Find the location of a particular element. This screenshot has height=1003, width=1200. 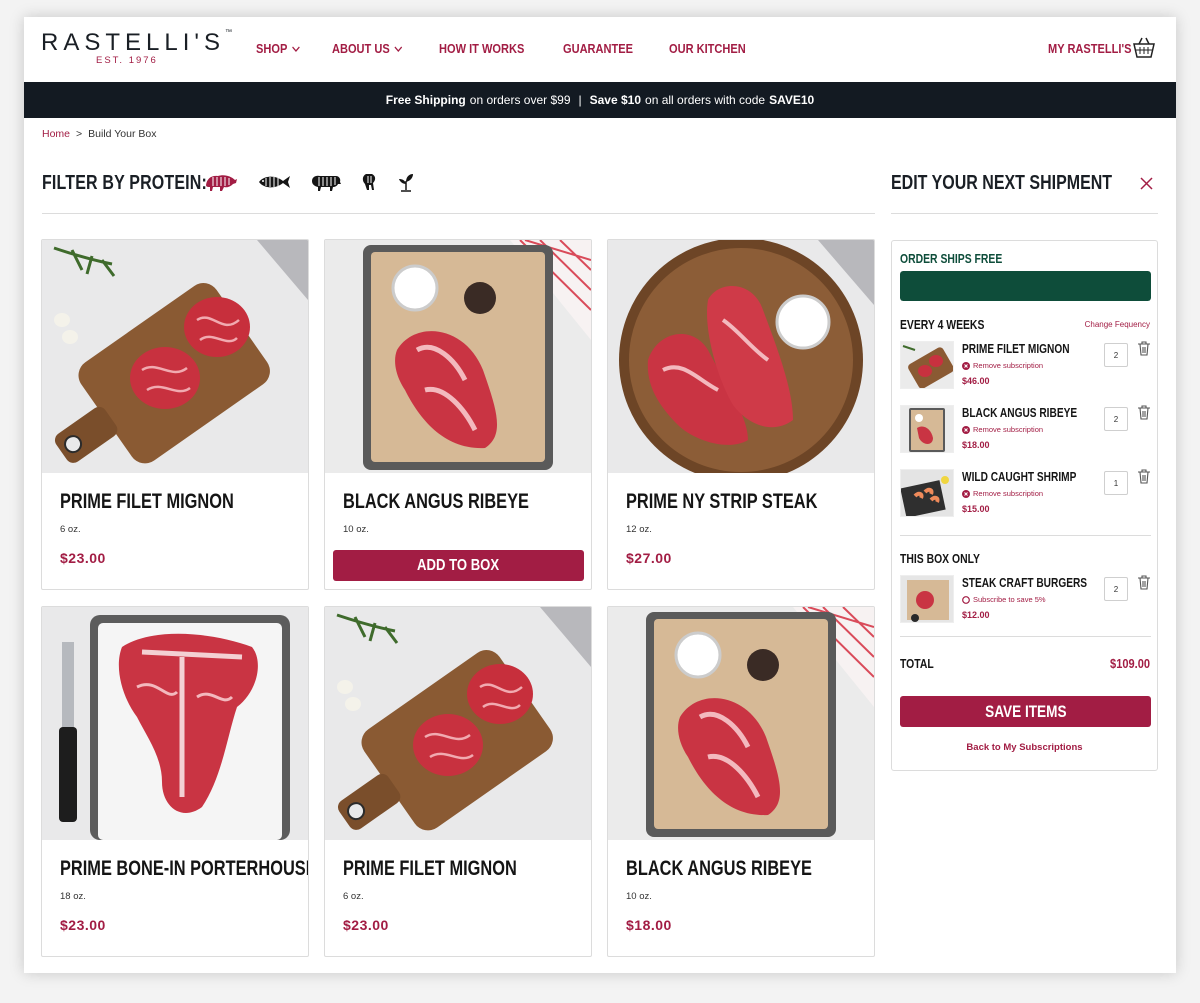

progress-fill is located at coordinates (1025, 286).